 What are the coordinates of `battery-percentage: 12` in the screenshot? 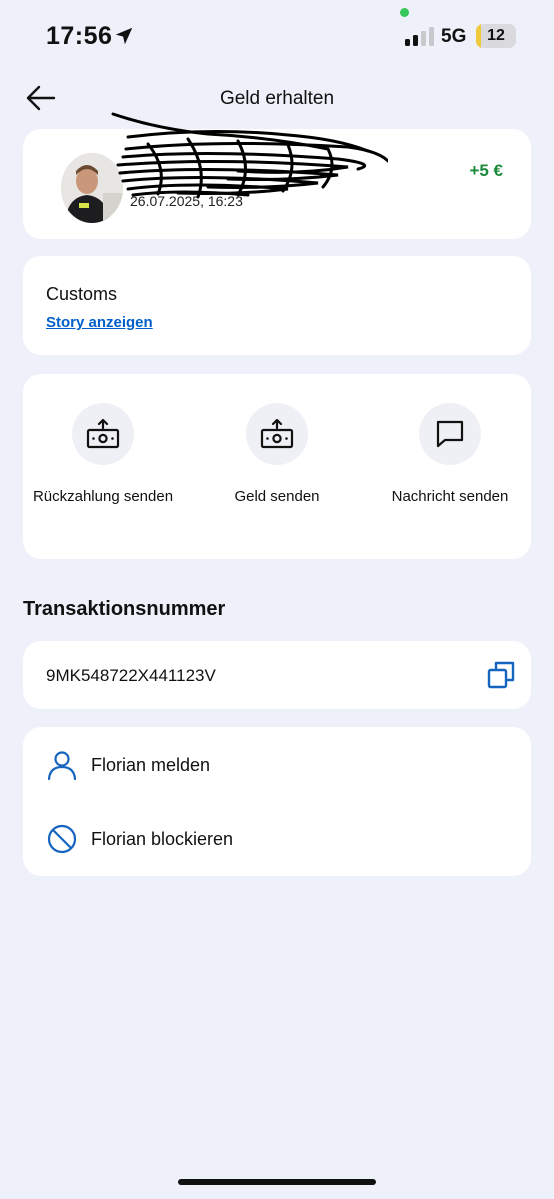 It's located at (496, 35).